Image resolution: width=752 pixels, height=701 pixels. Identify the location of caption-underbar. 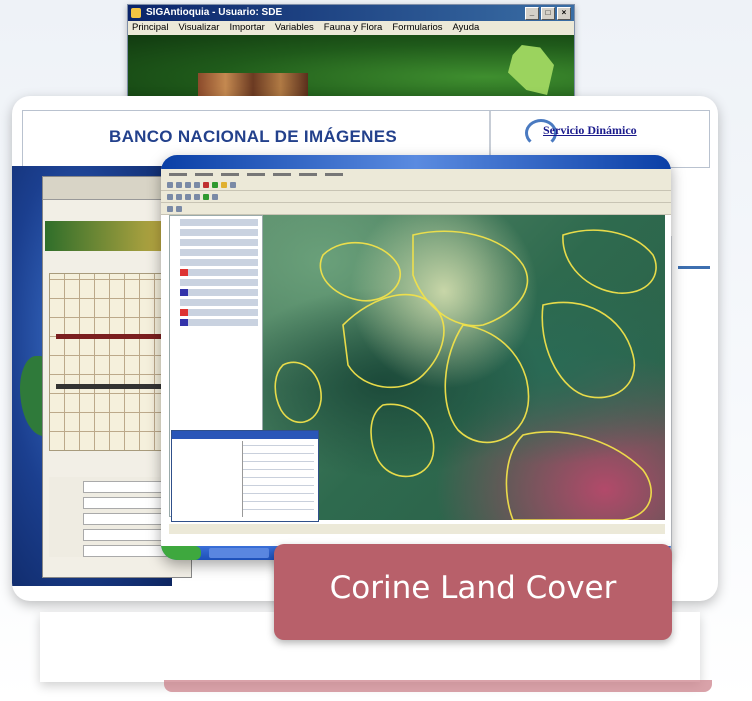
(438, 686).